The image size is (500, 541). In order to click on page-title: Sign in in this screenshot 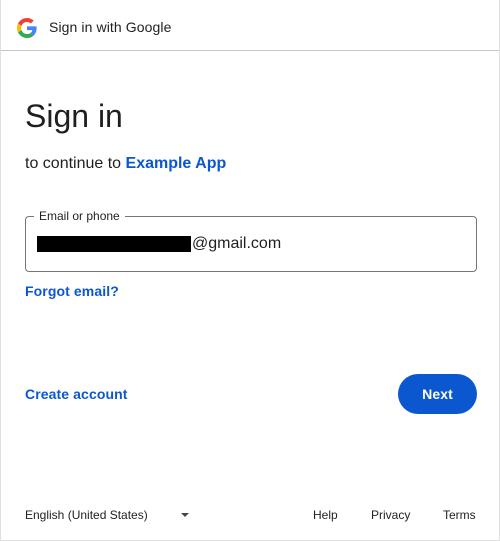, I will do `click(74, 116)`.